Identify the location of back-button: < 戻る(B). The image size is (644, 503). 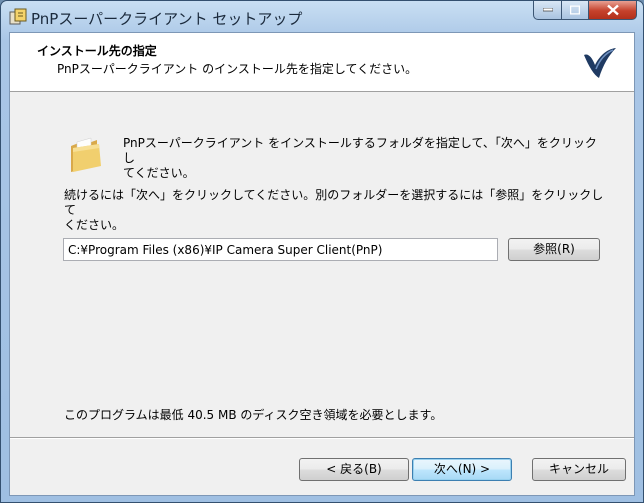
(354, 469).